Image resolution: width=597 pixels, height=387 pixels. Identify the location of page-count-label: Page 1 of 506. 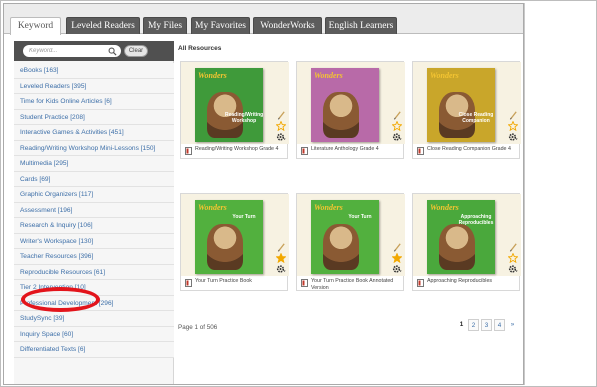
(198, 327).